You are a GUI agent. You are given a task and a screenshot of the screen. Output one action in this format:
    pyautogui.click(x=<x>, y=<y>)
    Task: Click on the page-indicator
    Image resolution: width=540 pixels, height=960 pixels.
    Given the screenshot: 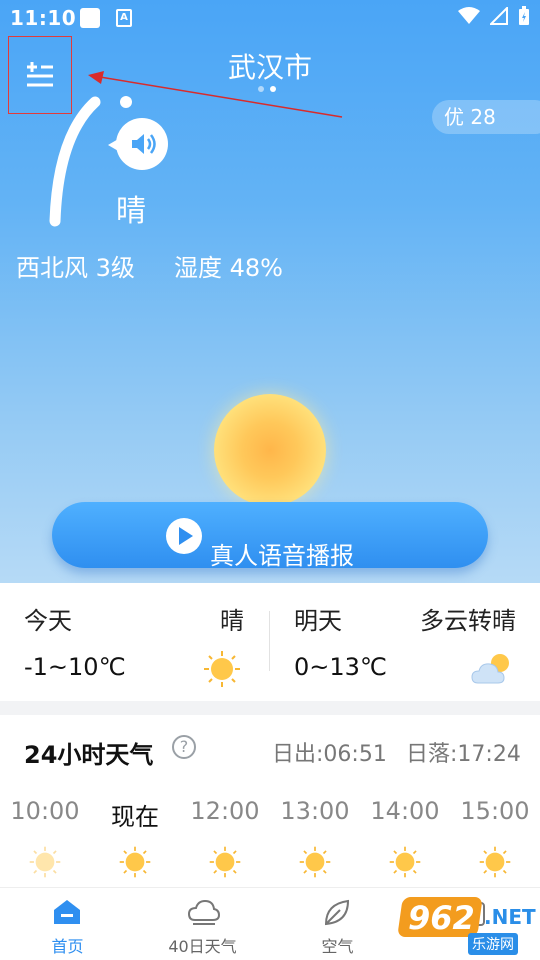 What is the action you would take?
    pyautogui.click(x=267, y=89)
    